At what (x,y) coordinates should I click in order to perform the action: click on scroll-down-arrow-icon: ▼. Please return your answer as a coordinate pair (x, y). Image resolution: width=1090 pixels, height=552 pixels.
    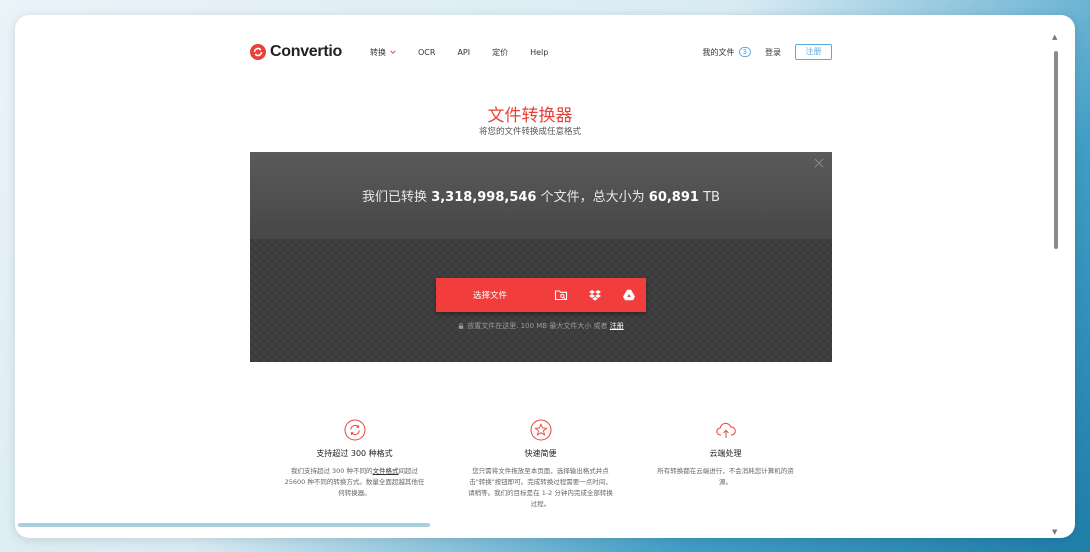
    Looking at the image, I should click on (1054, 532).